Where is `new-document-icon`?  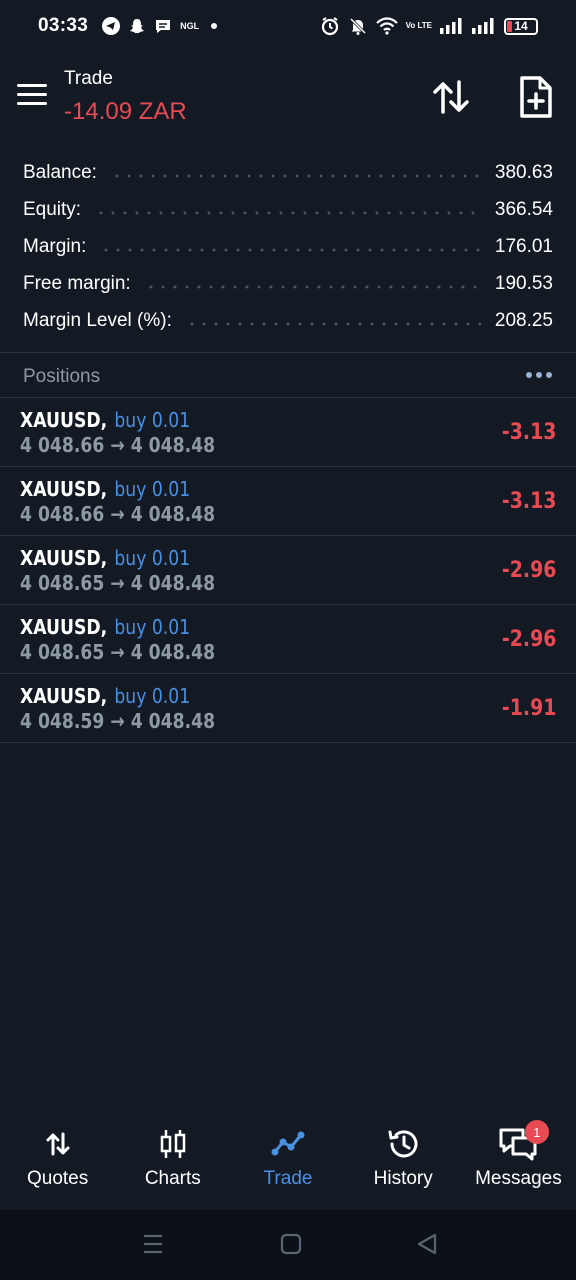 new-document-icon is located at coordinates (536, 97).